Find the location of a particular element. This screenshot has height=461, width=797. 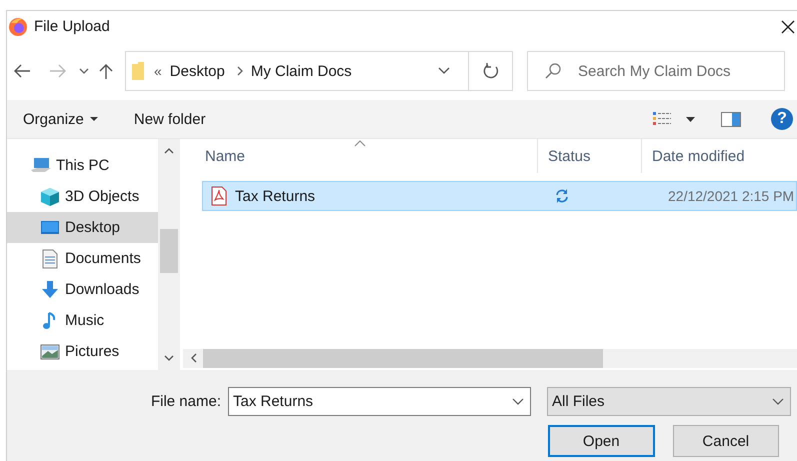

folder-icon is located at coordinates (138, 71).